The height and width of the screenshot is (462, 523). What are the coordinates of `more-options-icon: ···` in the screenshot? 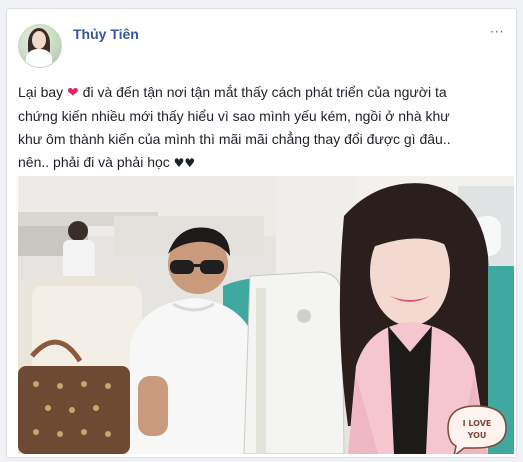 It's located at (500, 32).